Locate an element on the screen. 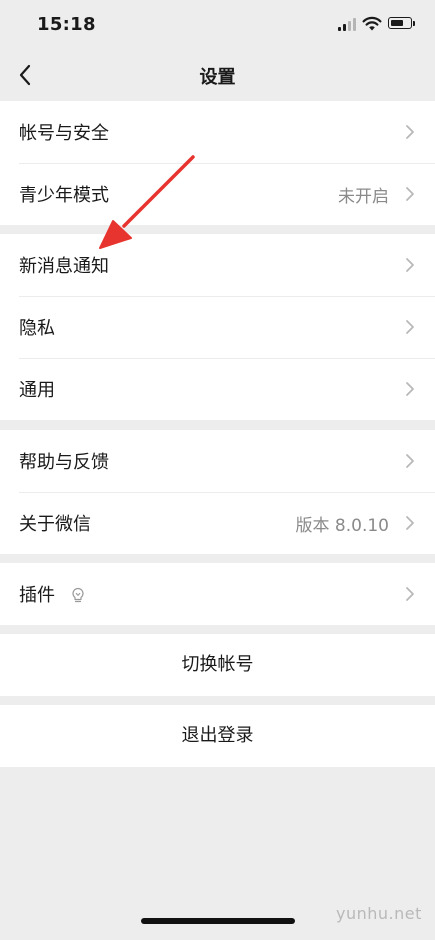 The height and width of the screenshot is (940, 435). settings-item-notifications: 新消息通知 is located at coordinates (217, 265).